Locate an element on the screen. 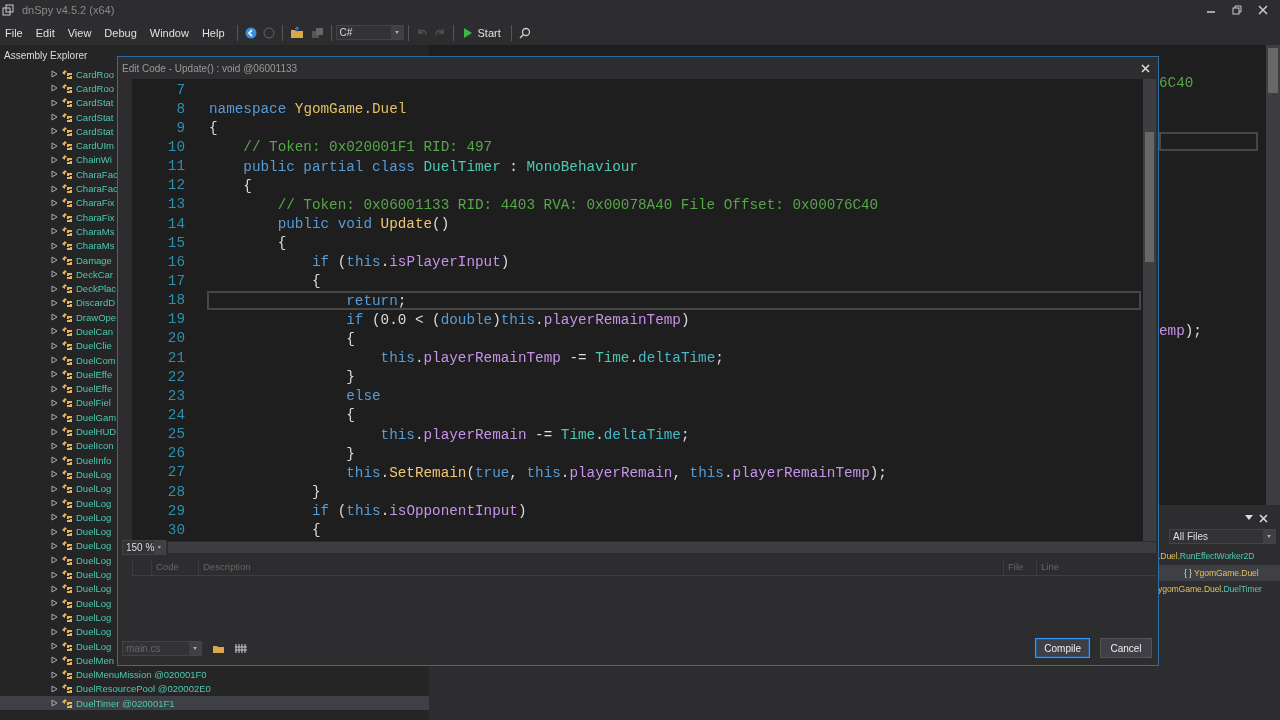 This screenshot has width=1280, height=720. line-number: 13 is located at coordinates (175, 204).